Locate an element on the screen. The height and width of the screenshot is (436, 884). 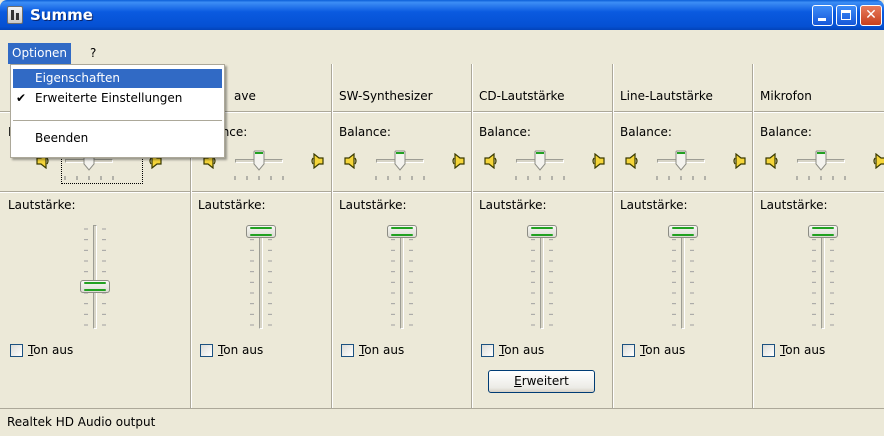
menu-item-beenden: Beenden is located at coordinates (117, 138).